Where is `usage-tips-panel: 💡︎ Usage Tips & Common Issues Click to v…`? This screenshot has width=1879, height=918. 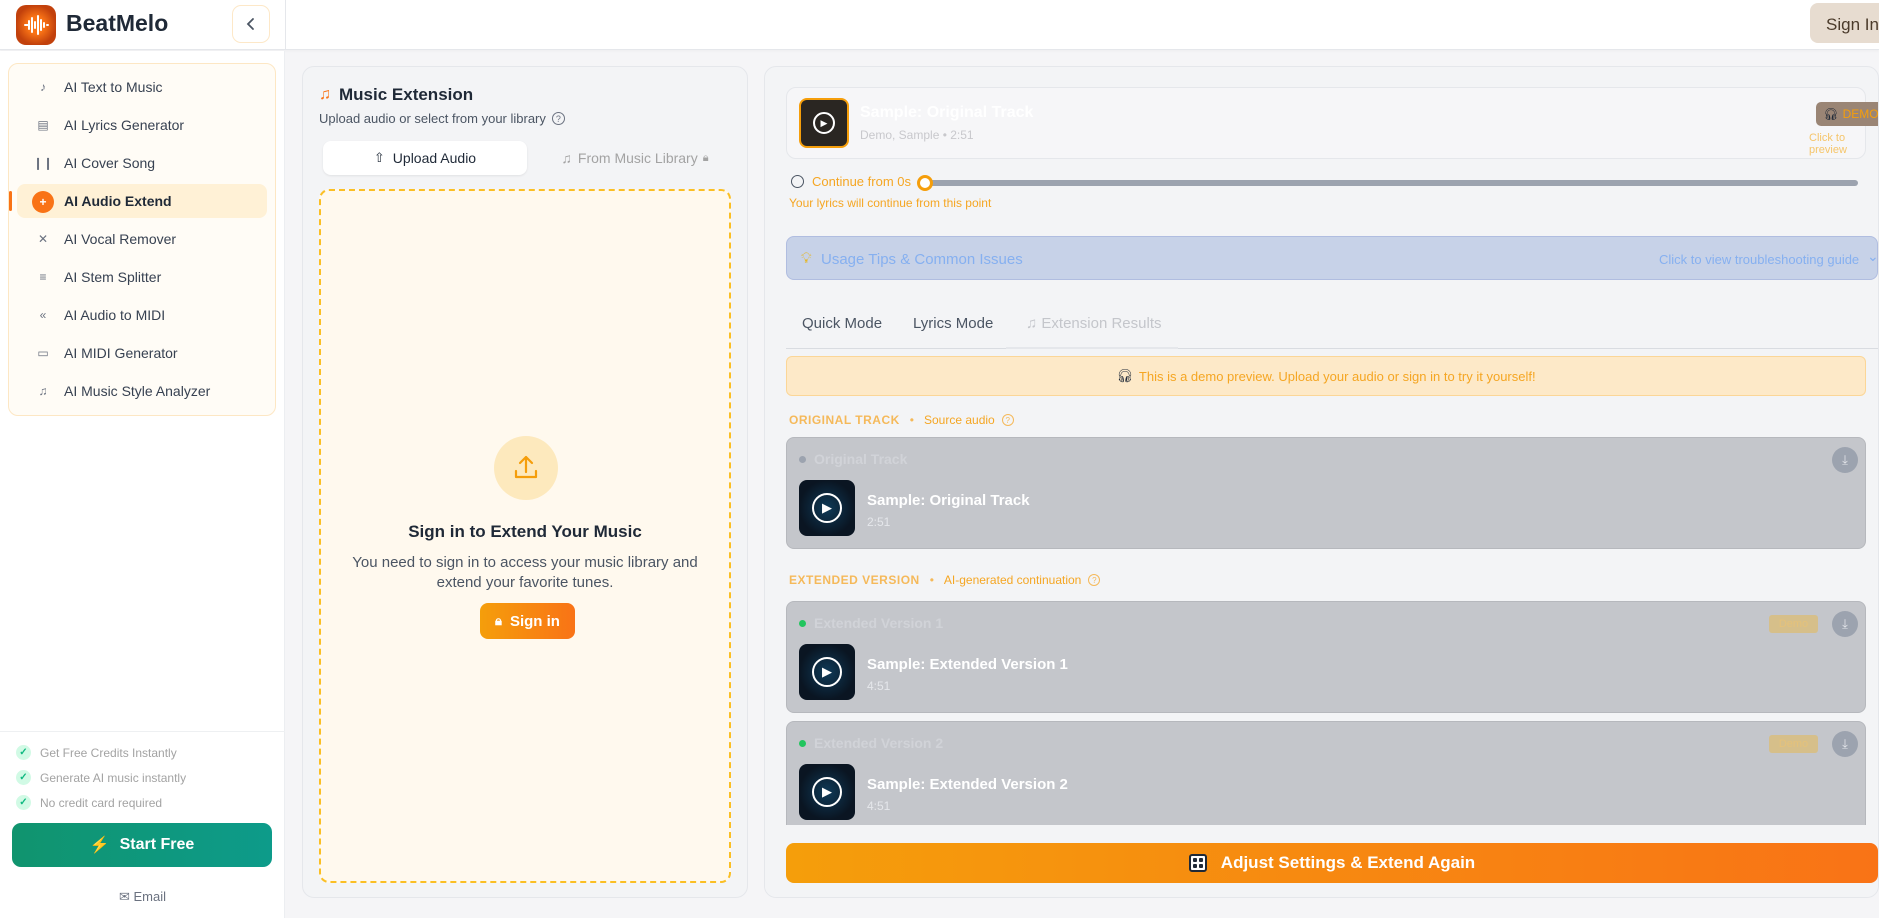 usage-tips-panel: 💡︎ Usage Tips & Common Issues Click to v… is located at coordinates (1332, 258).